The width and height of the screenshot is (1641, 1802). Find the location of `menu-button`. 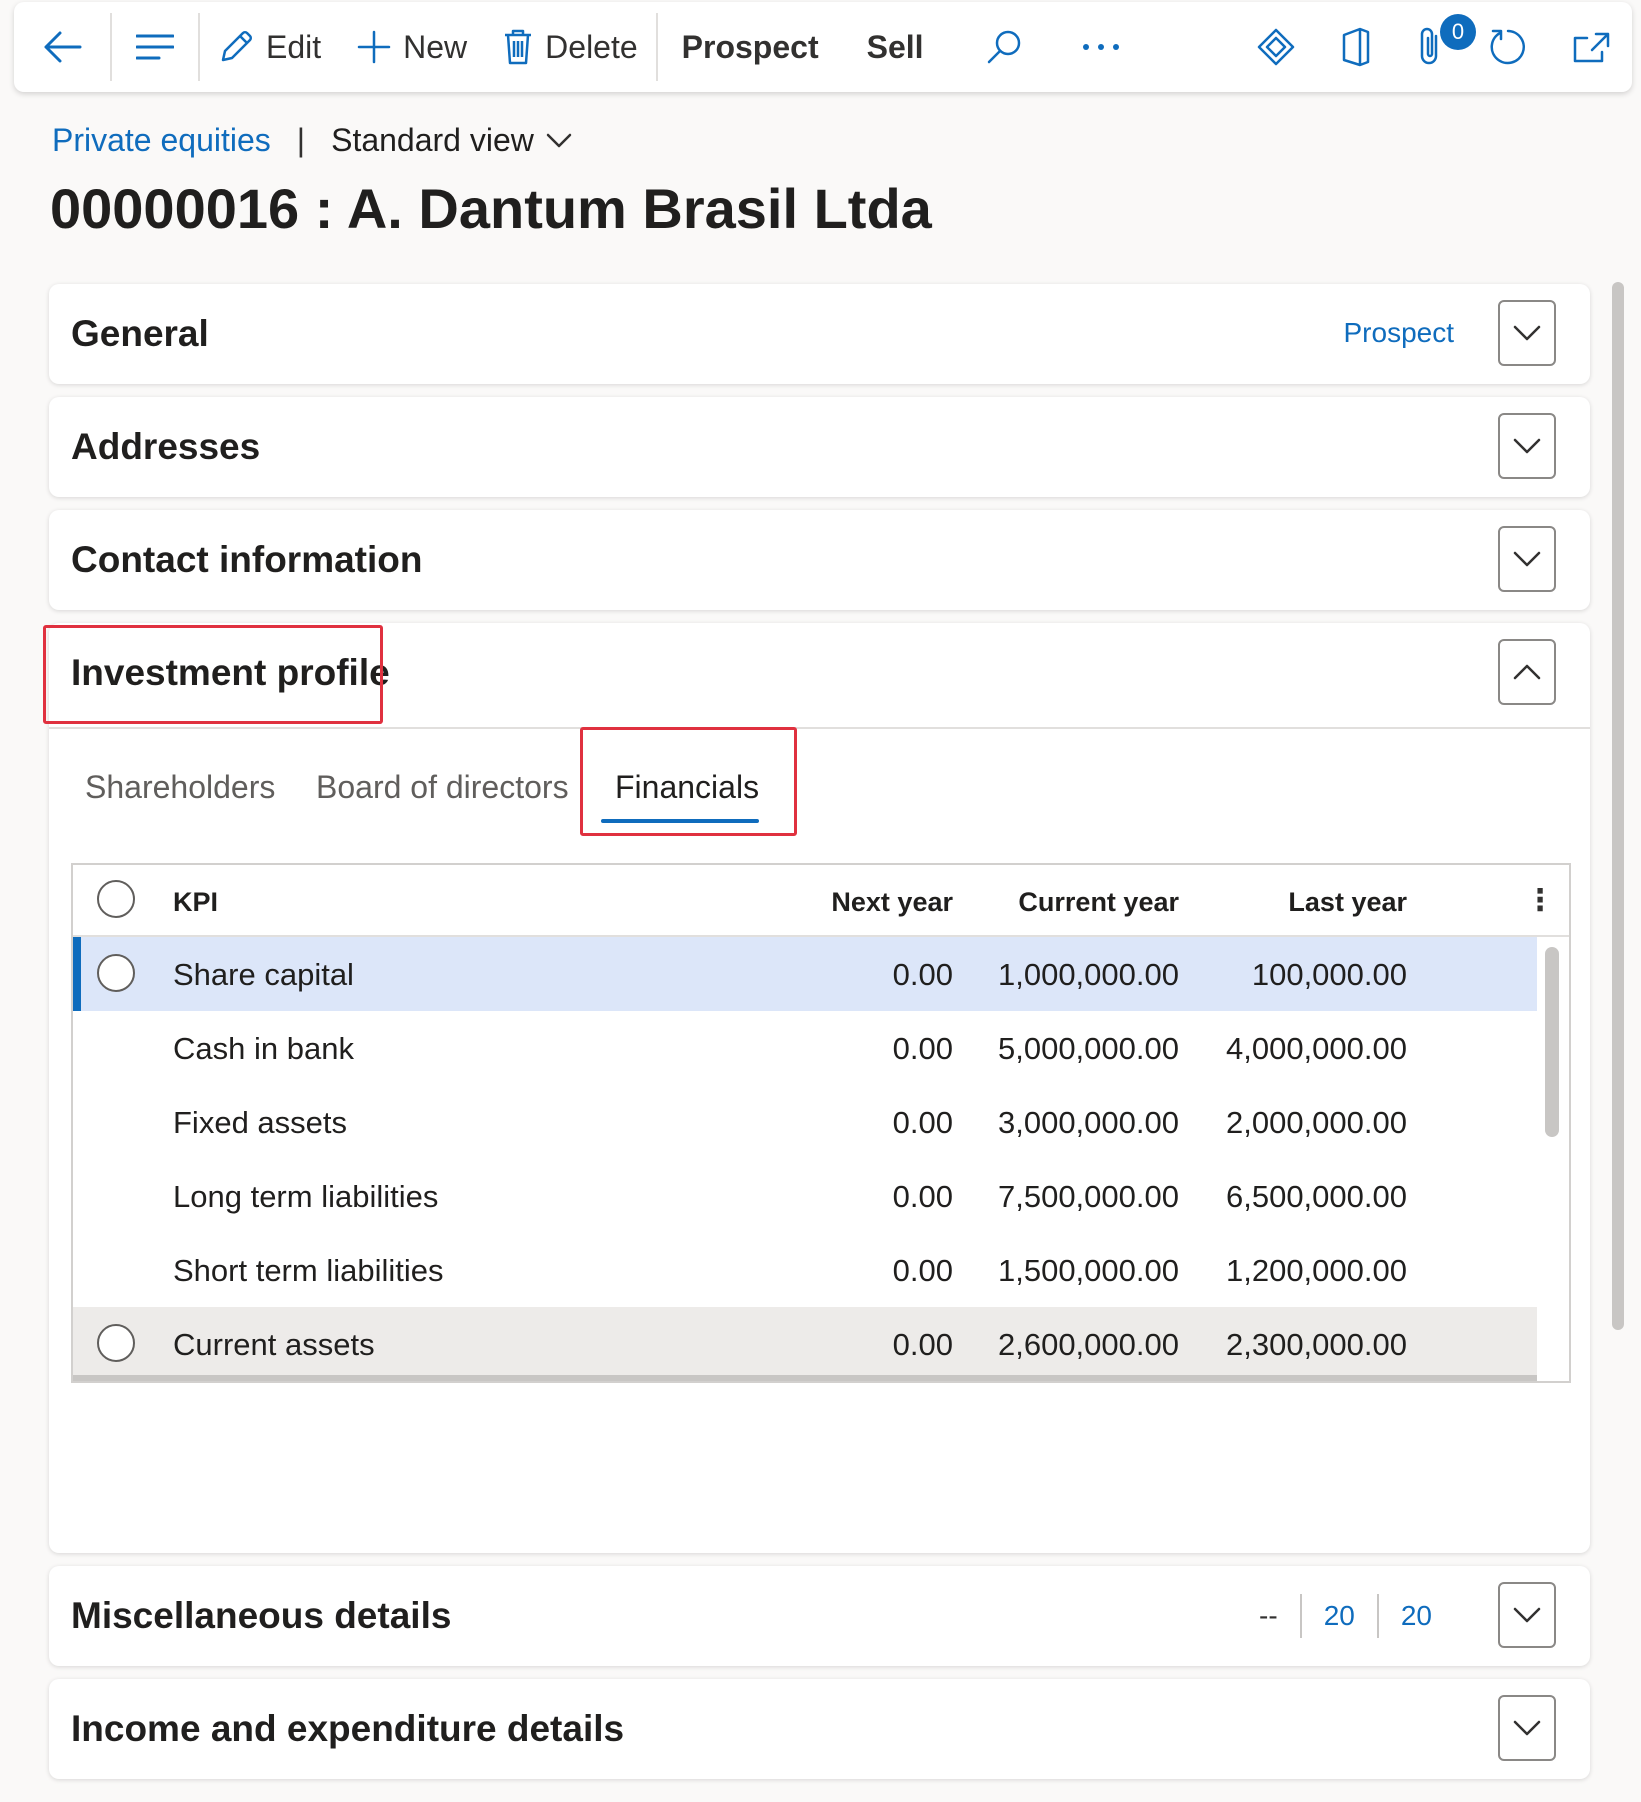

menu-button is located at coordinates (155, 47).